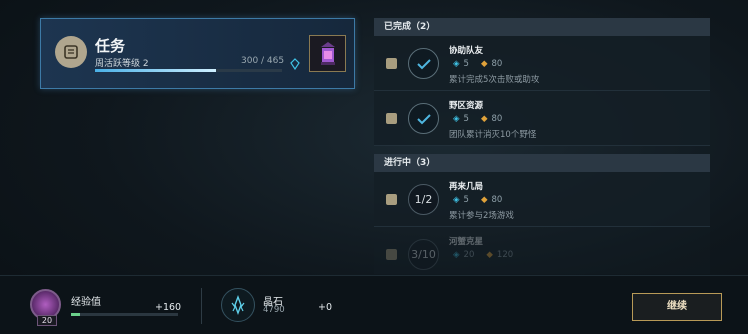 The width and height of the screenshot is (748, 334). What do you see at coordinates (274, 310) in the screenshot?
I see `gem-count: 4790` at bounding box center [274, 310].